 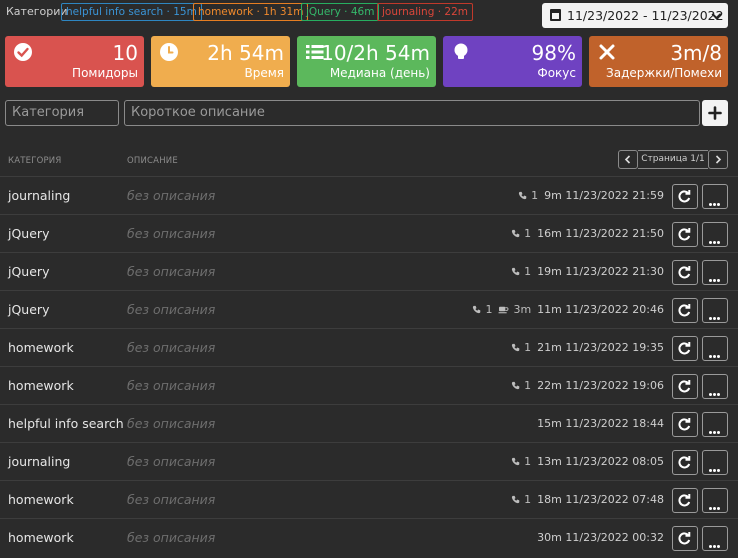 What do you see at coordinates (718, 159) in the screenshot?
I see `pager-next-button` at bounding box center [718, 159].